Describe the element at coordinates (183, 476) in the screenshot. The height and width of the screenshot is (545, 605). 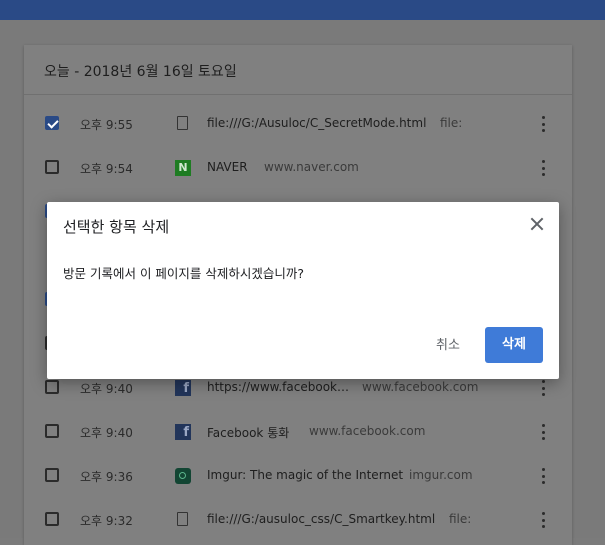
I see `imgur-icon` at that location.